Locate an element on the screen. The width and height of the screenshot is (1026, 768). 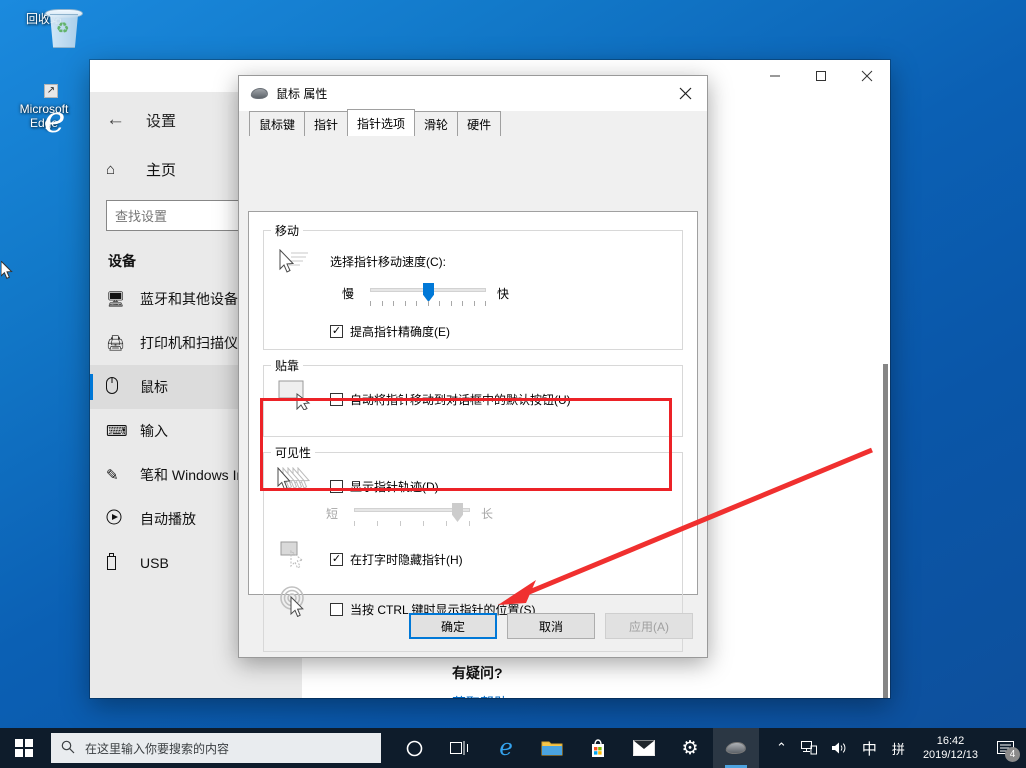
apply-button: 应用(A) is located at coordinates (649, 626).